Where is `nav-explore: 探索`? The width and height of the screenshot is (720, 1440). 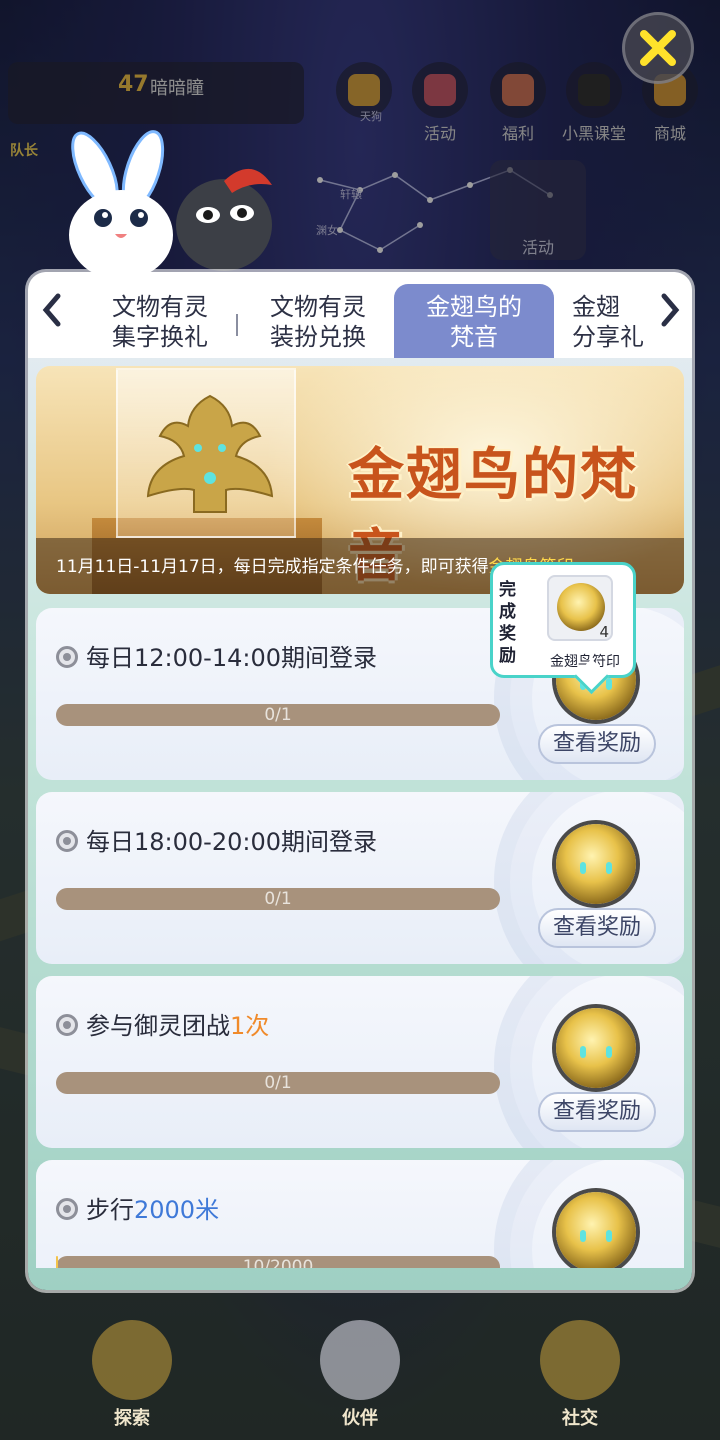 nav-explore: 探索 is located at coordinates (132, 1365).